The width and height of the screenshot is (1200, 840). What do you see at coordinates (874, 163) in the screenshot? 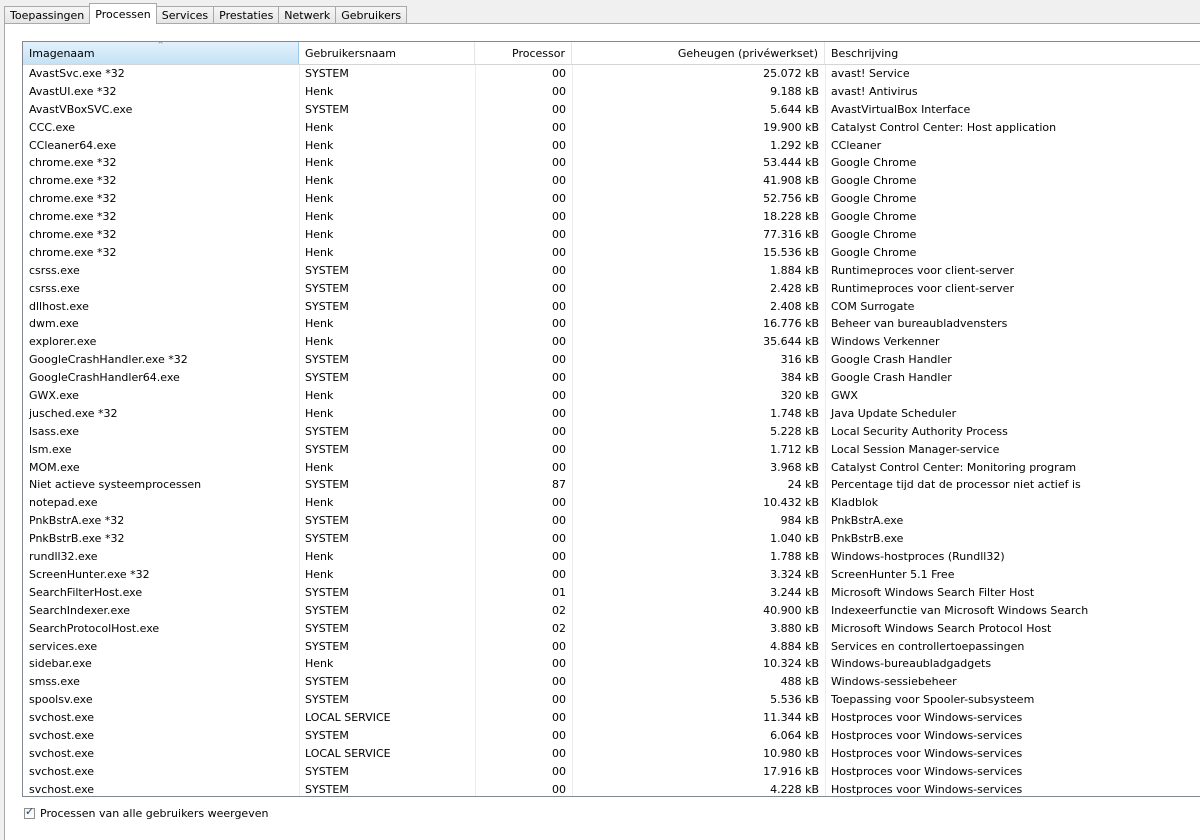
I see `description-cell: Google Chrome` at bounding box center [874, 163].